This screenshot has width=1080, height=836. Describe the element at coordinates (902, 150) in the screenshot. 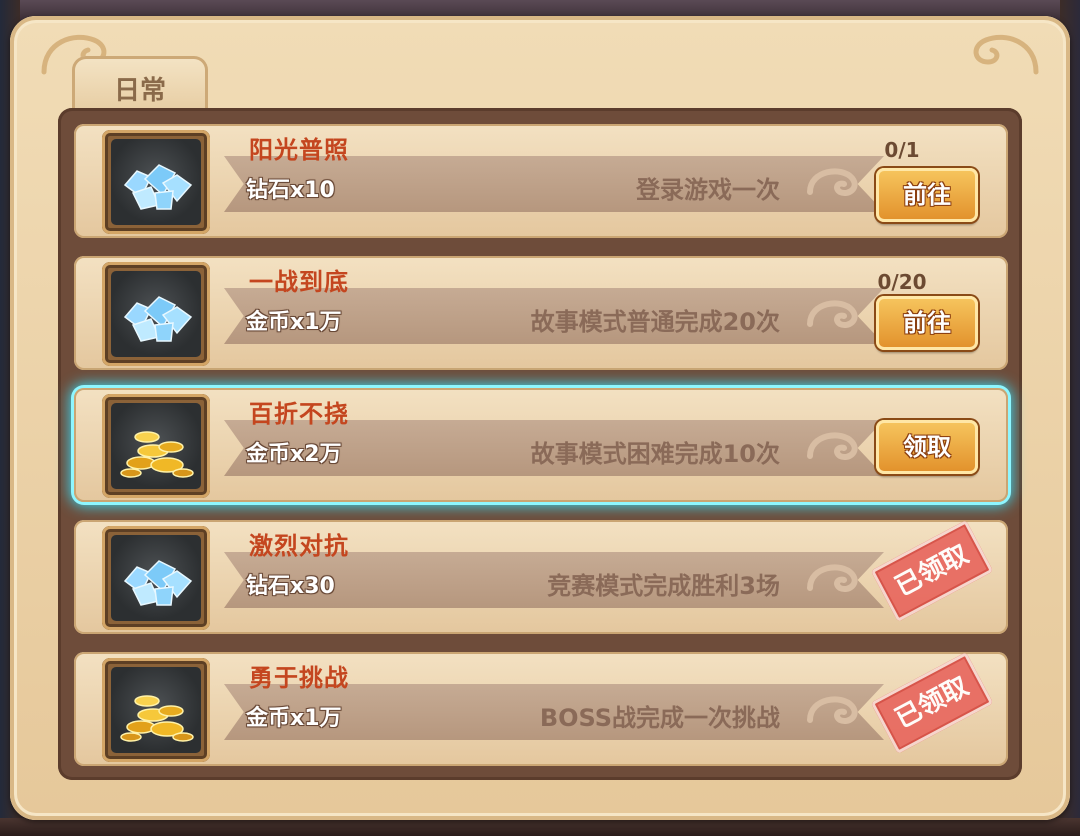

I see `task-progress: 0/1` at that location.